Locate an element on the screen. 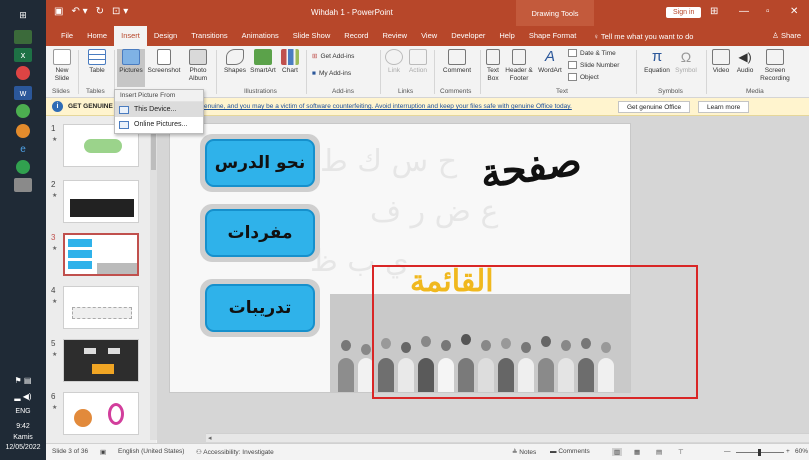 The image size is (809, 460). link-button: Link is located at coordinates (394, 62).